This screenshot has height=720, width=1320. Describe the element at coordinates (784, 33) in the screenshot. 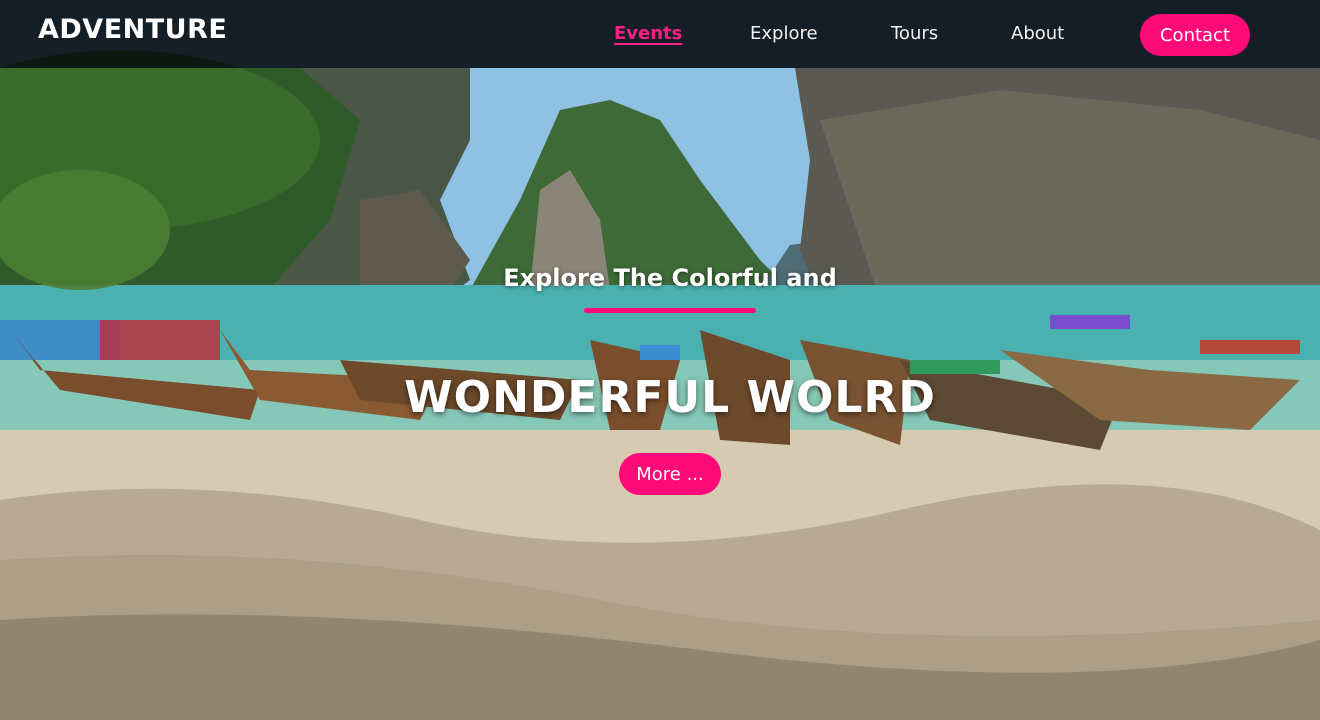

I see `nav-link-explore: Explore` at that location.